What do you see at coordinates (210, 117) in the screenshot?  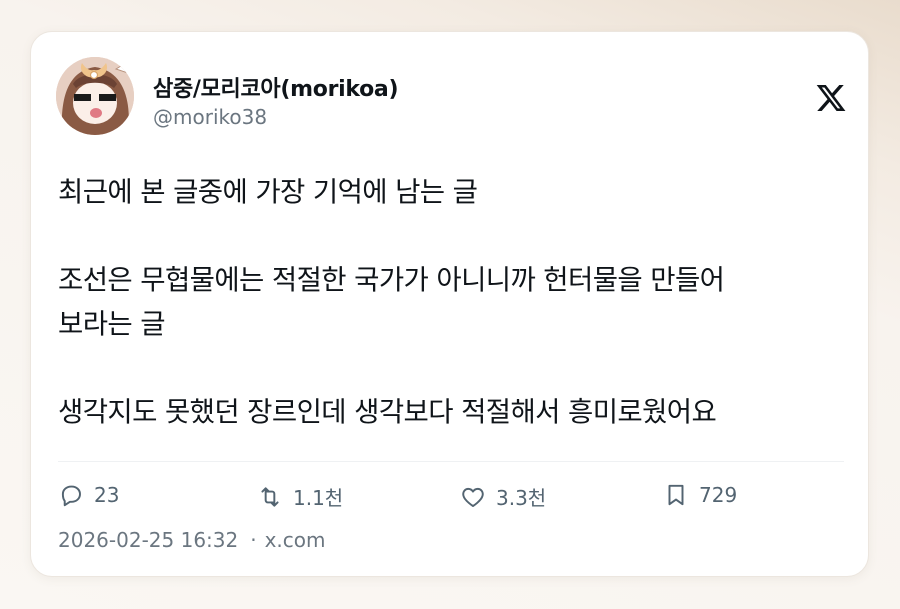 I see `user-handle: @moriko38` at bounding box center [210, 117].